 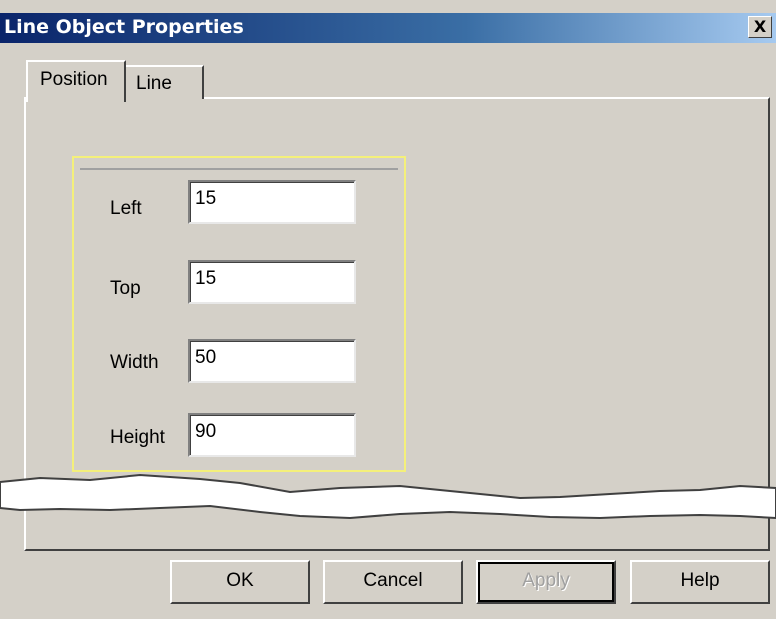 What do you see at coordinates (134, 362) in the screenshot?
I see `width-label: Width` at bounding box center [134, 362].